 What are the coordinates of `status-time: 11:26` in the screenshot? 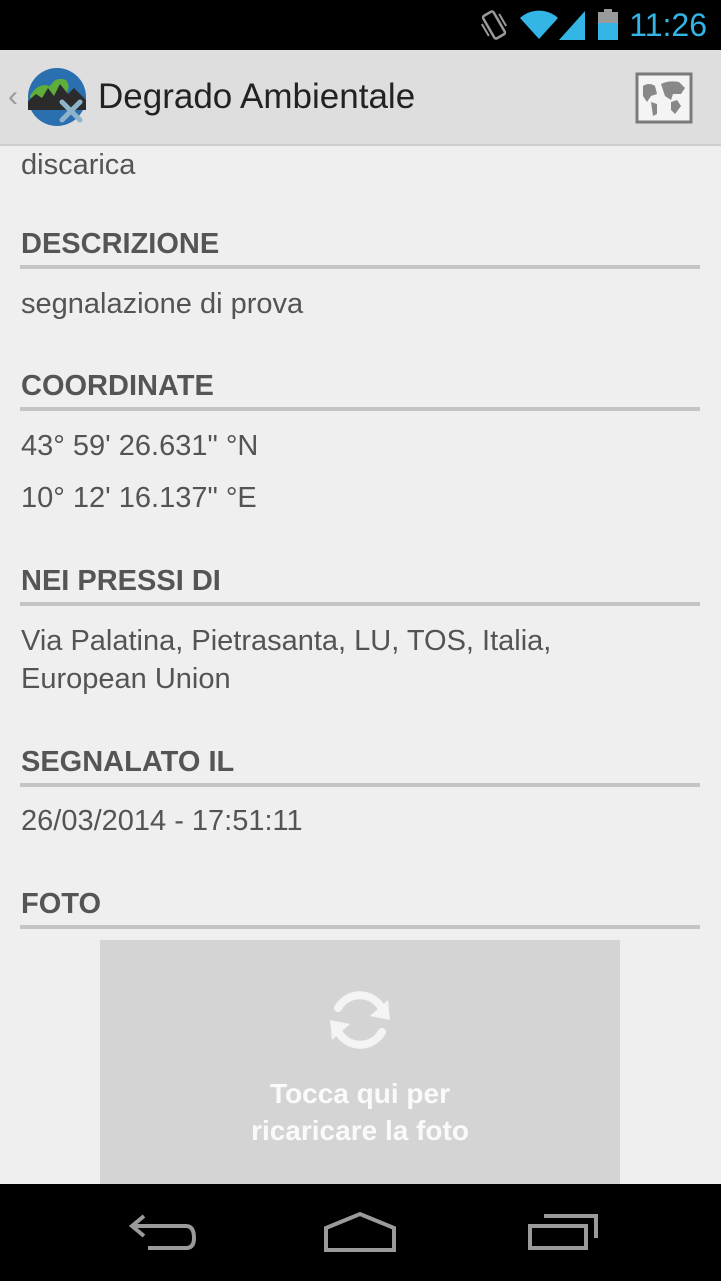 It's located at (668, 24).